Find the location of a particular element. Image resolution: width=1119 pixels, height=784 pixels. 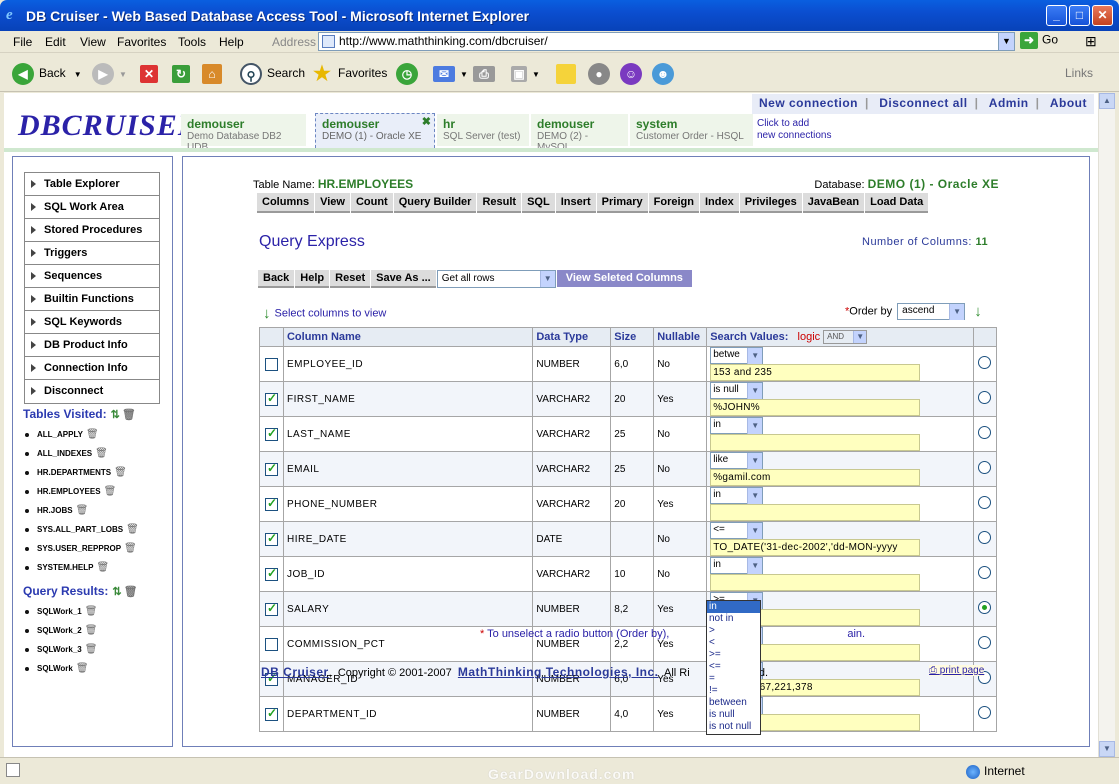

forward-button: ▶ ▼ is located at coordinates (109, 73).